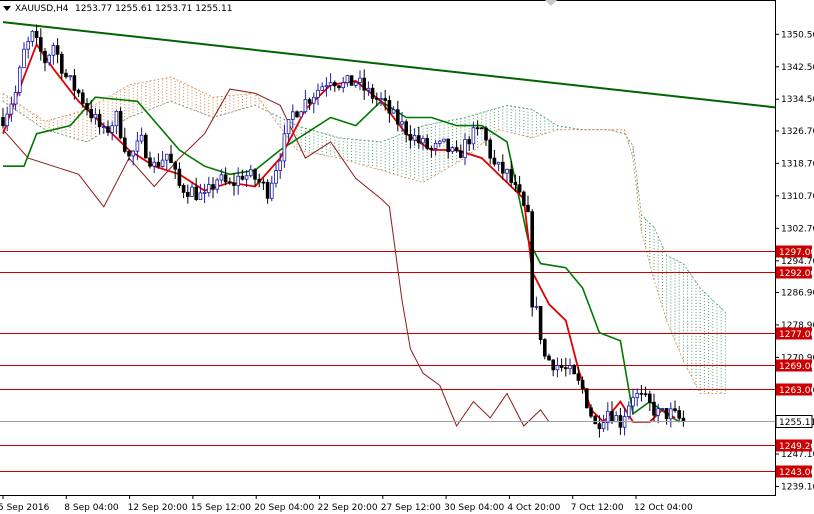 The image size is (814, 514). What do you see at coordinates (797, 229) in the screenshot?
I see `y-tick-label: 1302.70` at bounding box center [797, 229].